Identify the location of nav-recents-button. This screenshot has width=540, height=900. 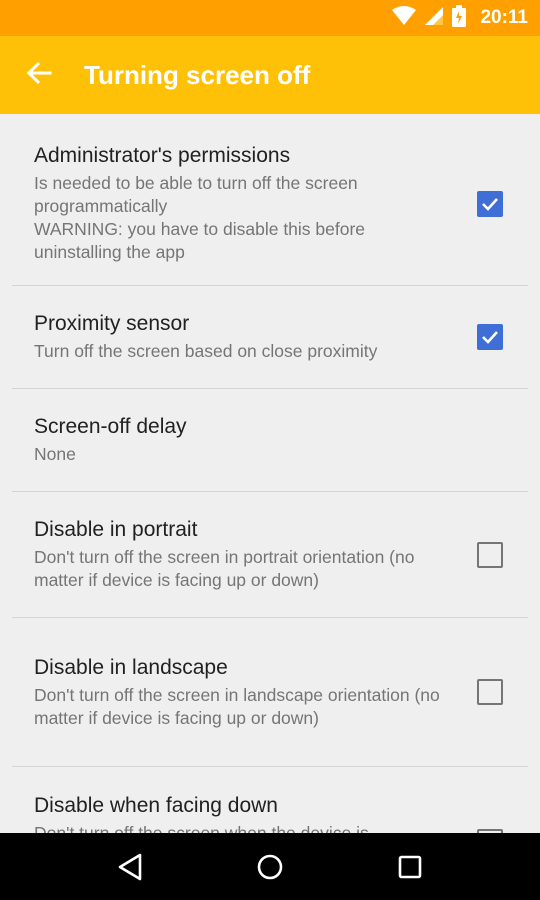
(410, 867).